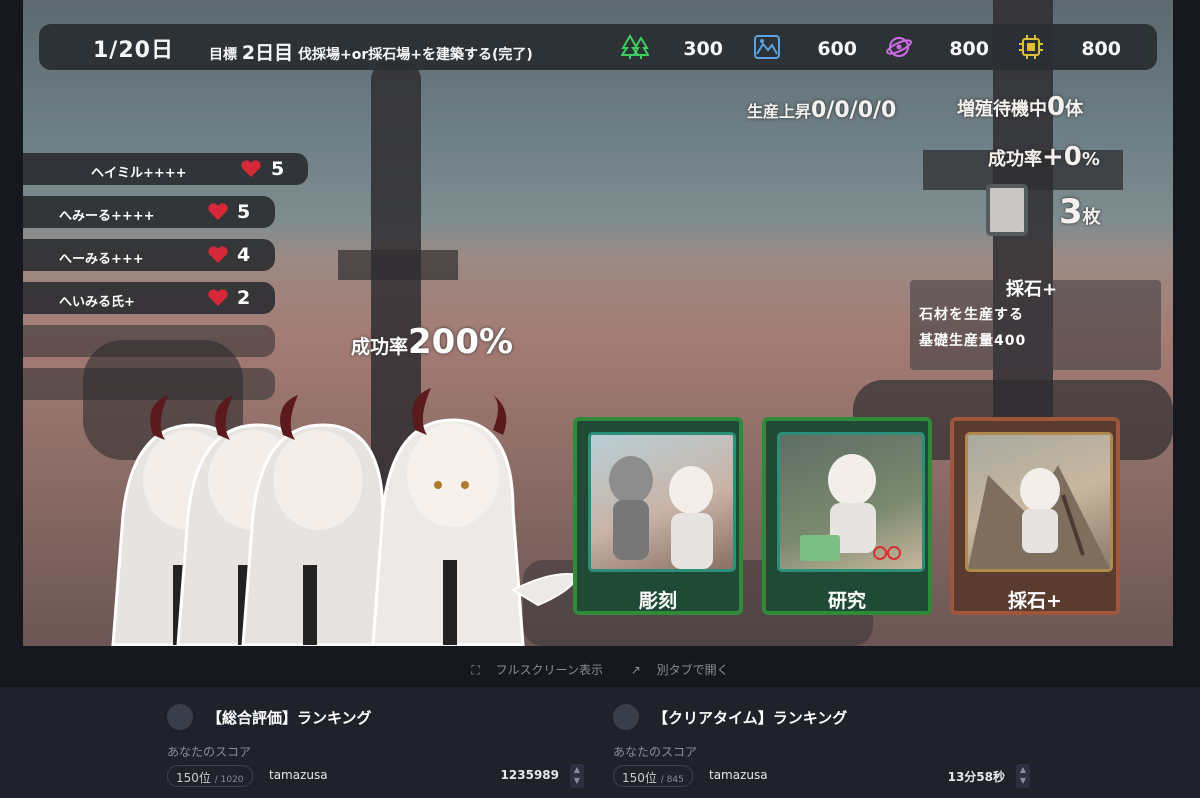 Image resolution: width=1200 pixels, height=798 pixels. I want to click on production-stat: 生産上昇0/0/0/0, so click(821, 110).